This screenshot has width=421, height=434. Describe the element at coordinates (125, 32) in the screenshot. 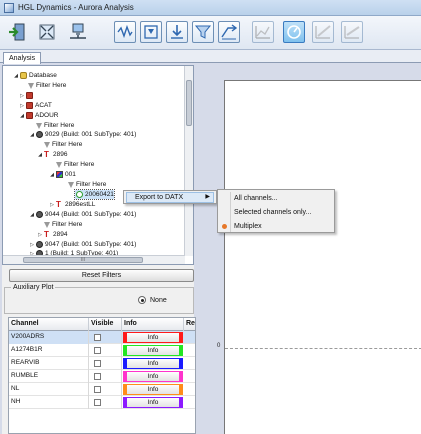

I see `waveform-button` at that location.